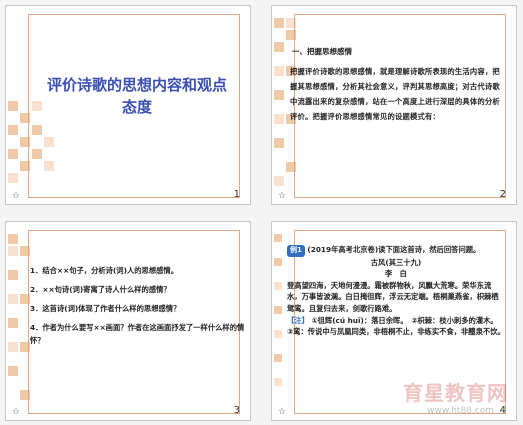 This screenshot has width=523, height=425. Describe the element at coordinates (322, 51) in the screenshot. I see `section-heading: 一、把握思想感情` at that location.